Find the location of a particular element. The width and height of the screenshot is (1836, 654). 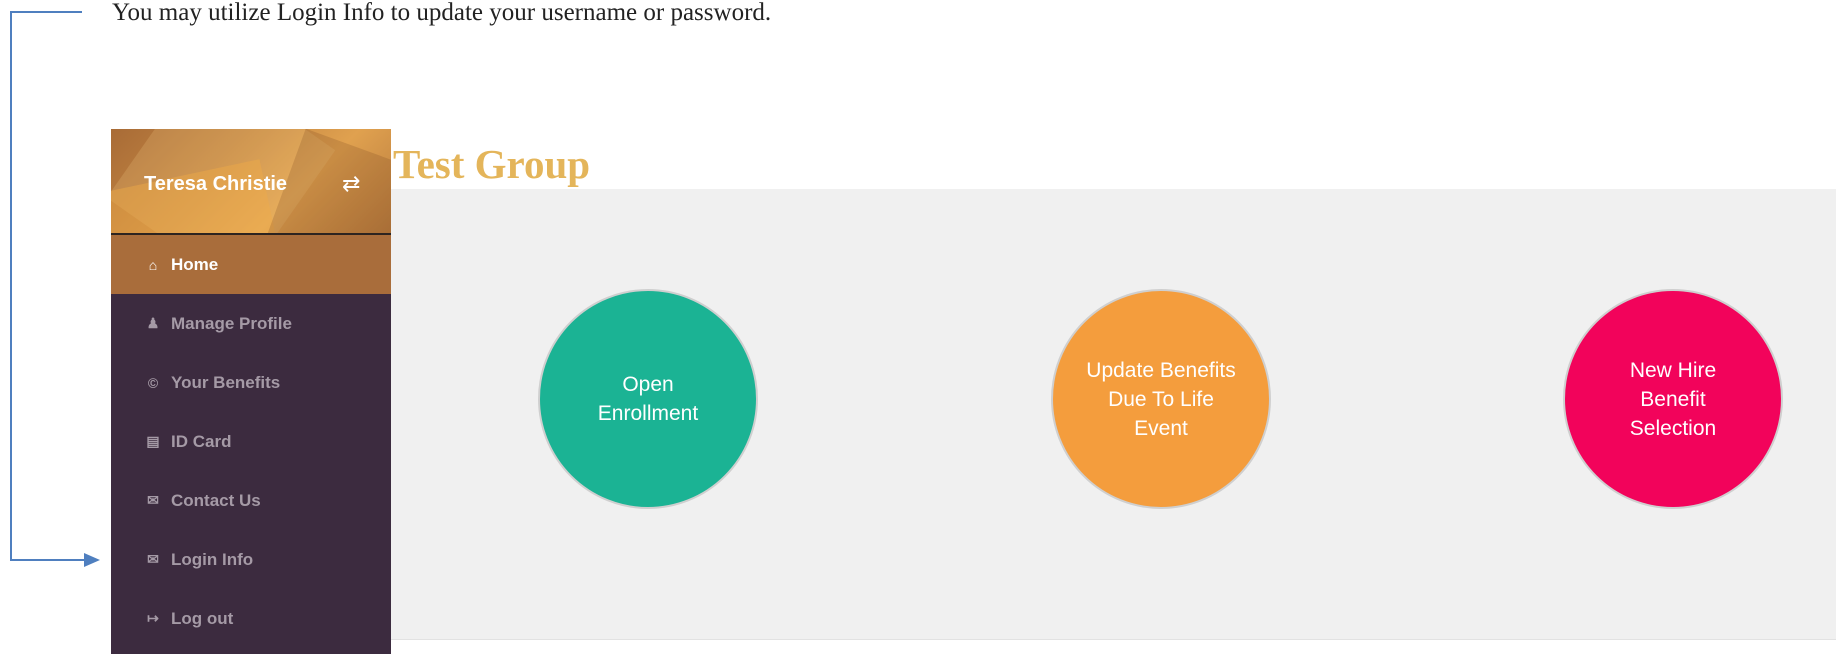

sidebar-item-contact-us: ✉ Contact Us is located at coordinates (251, 500).